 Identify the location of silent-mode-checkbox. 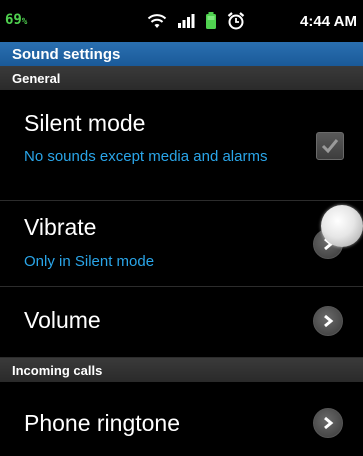
(330, 146).